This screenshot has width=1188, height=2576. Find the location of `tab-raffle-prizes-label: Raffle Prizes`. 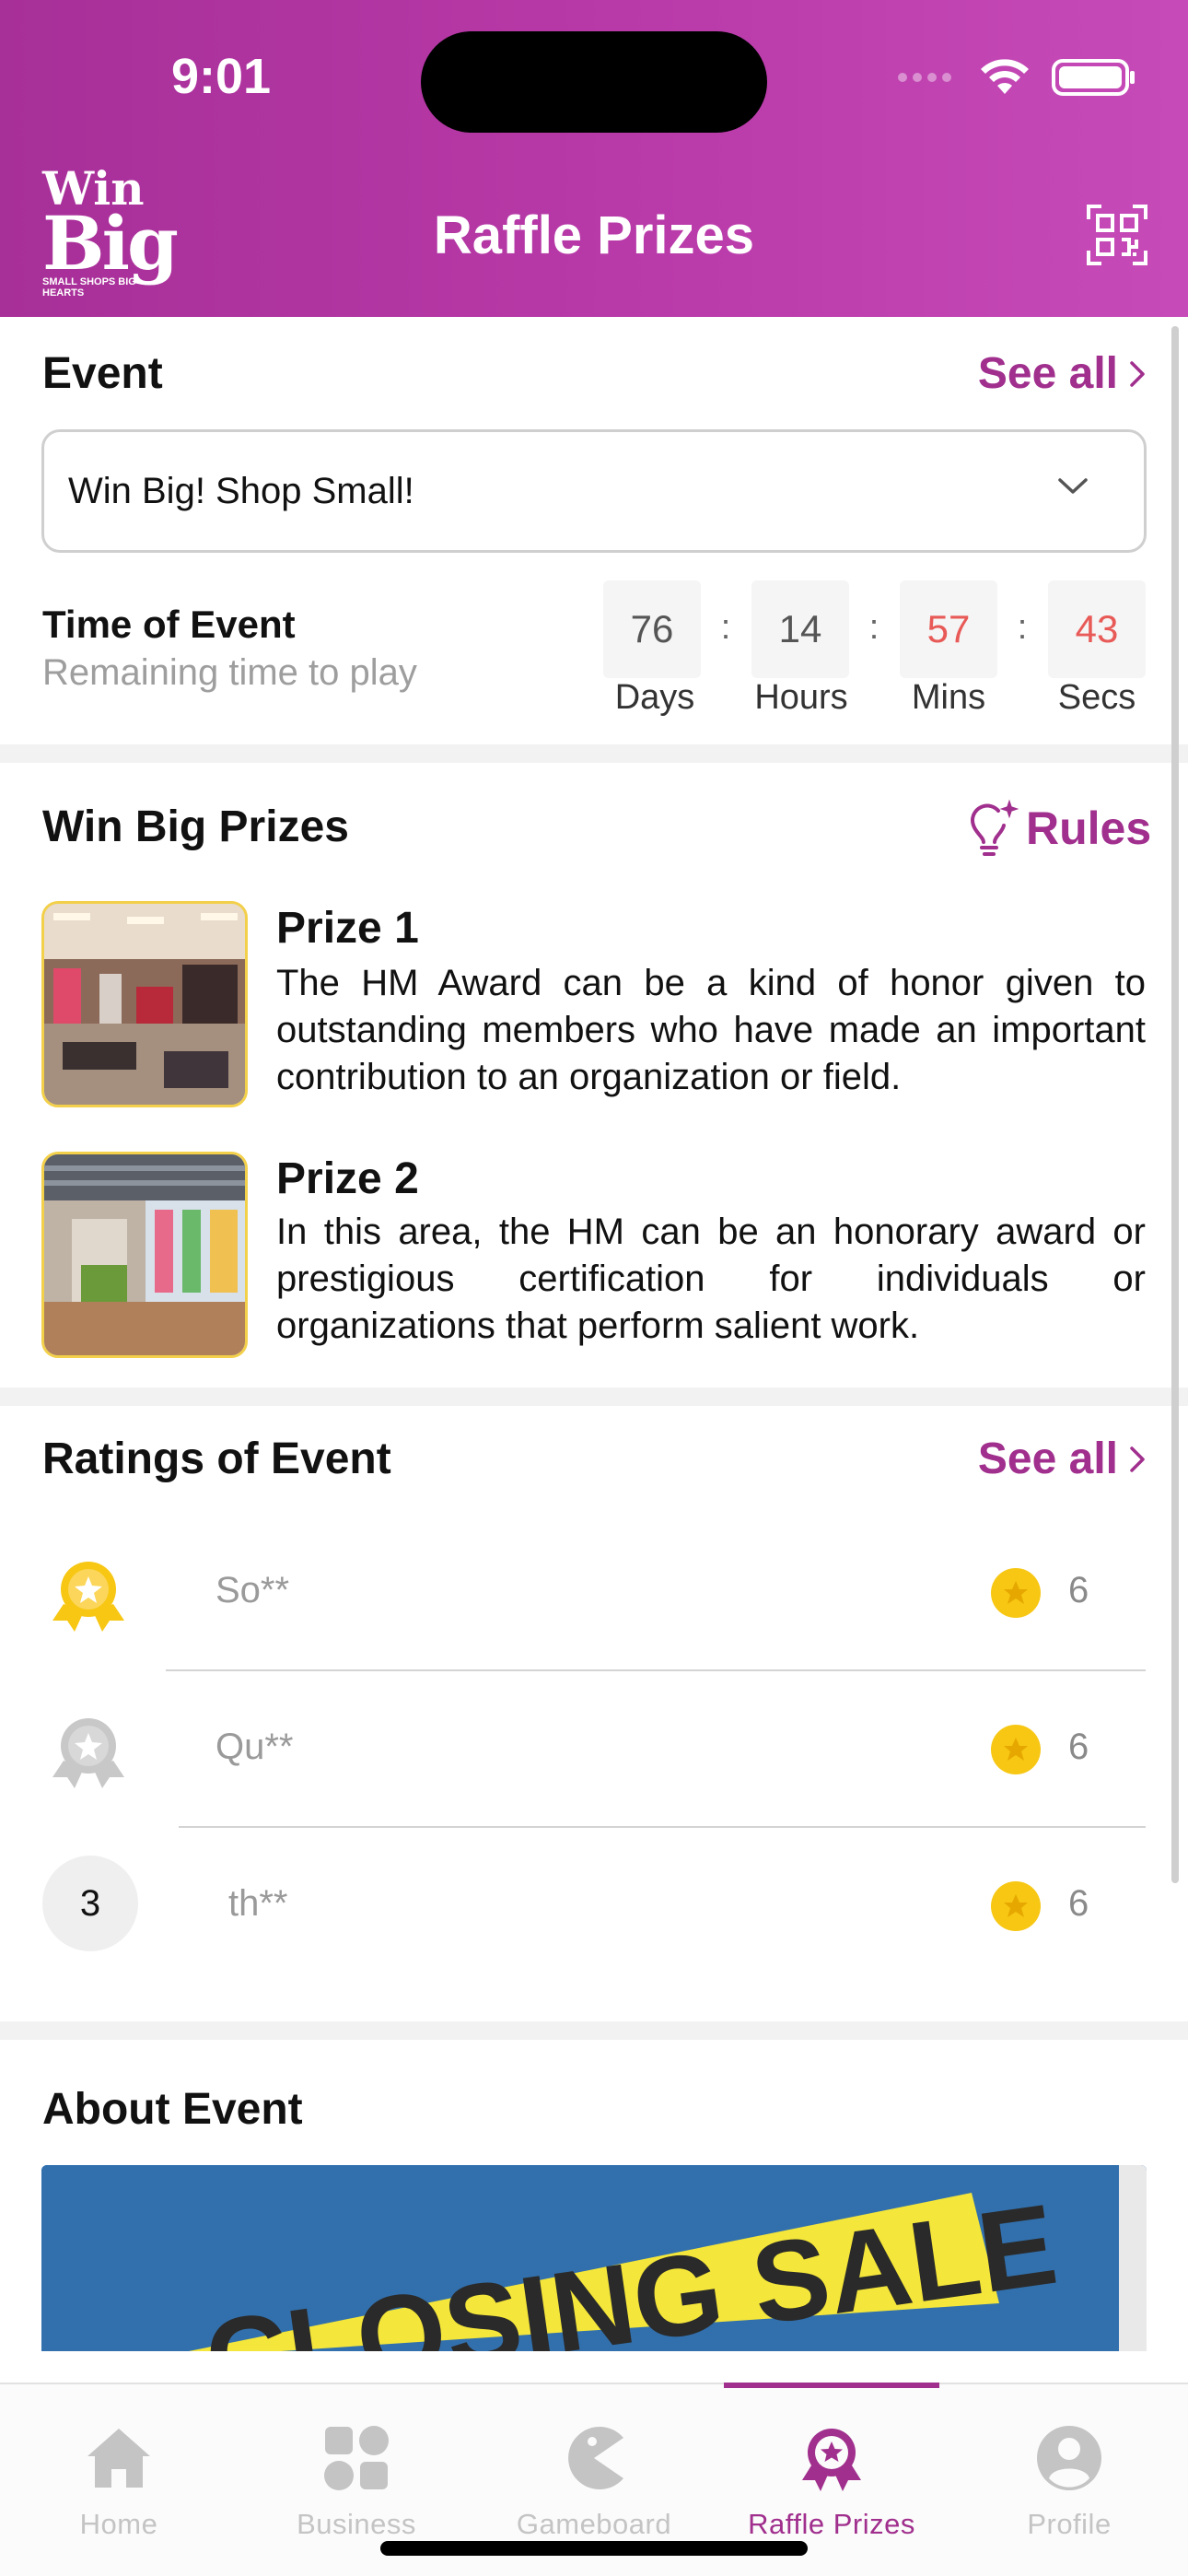

tab-raffle-prizes-label: Raffle Prizes is located at coordinates (831, 2524).